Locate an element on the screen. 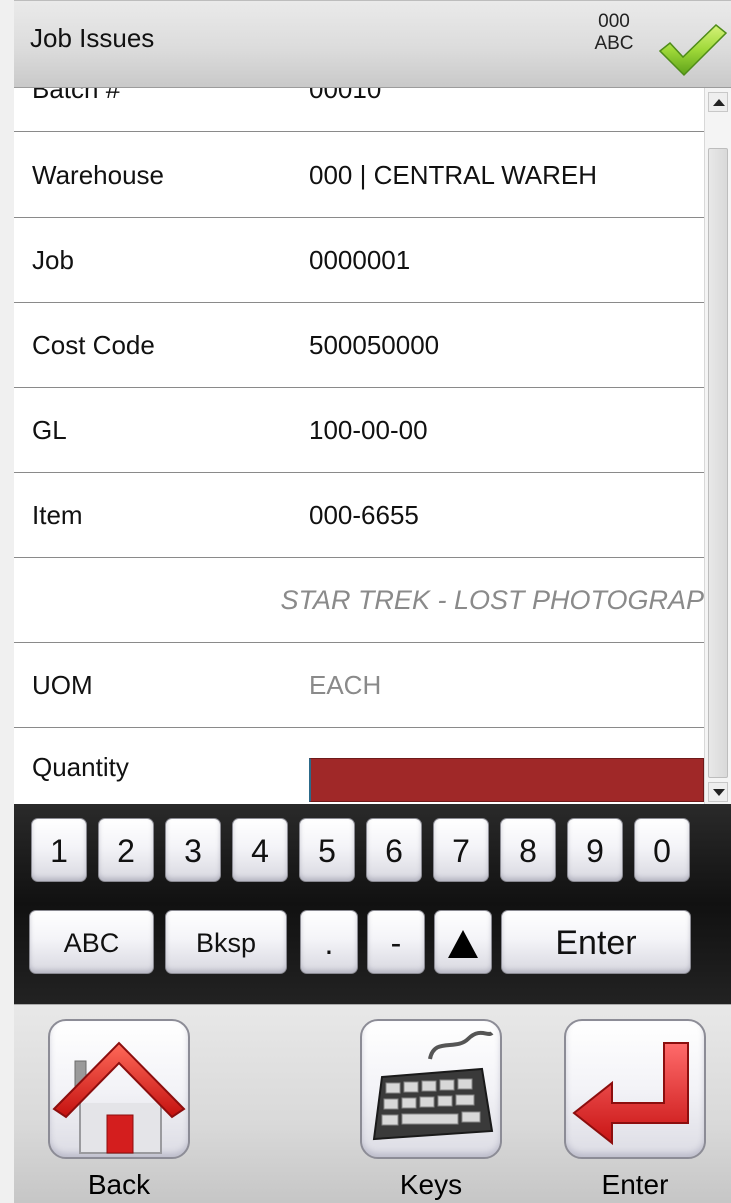 Image resolution: width=731 pixels, height=1203 pixels. label-warehouse: Warehouse is located at coordinates (98, 175).